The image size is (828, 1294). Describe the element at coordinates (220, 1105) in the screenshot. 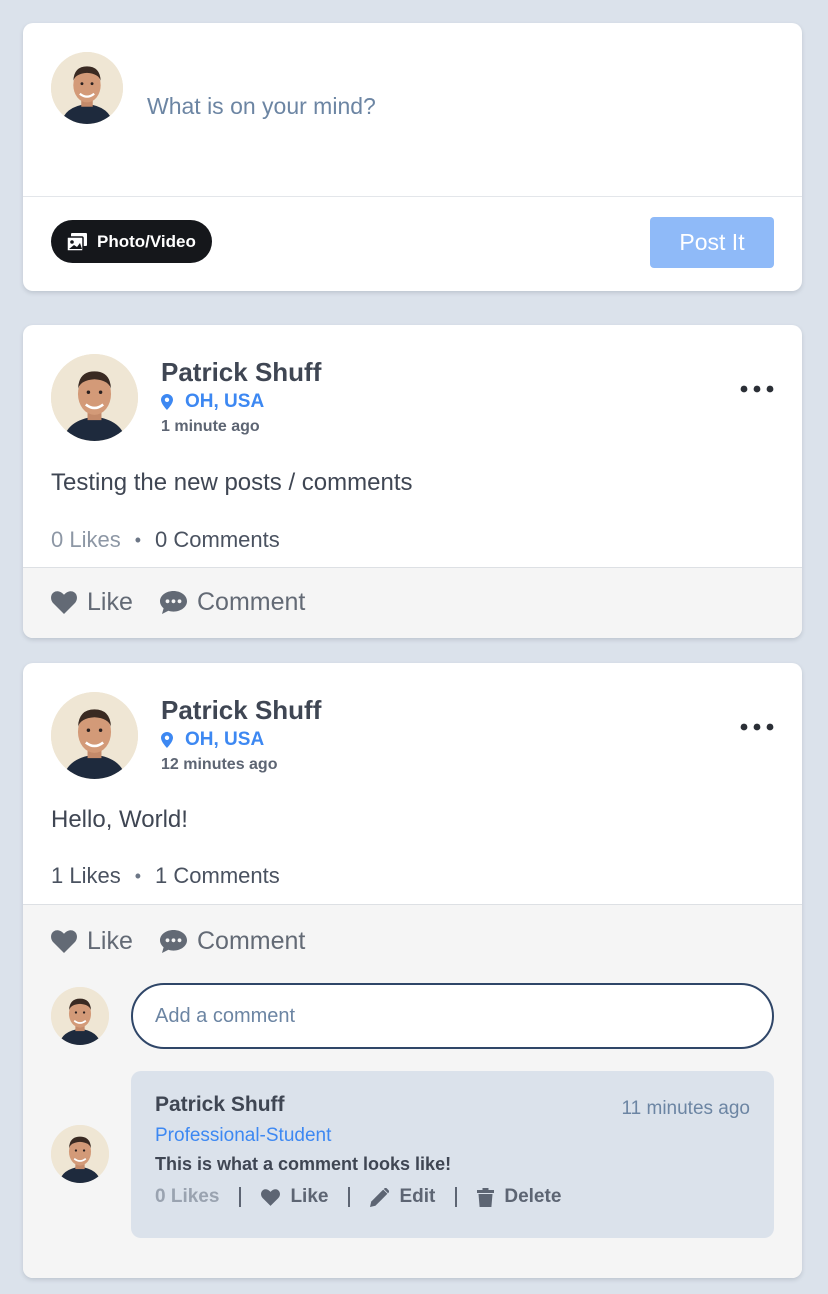

I see `comment-author: Patrick Shuff` at that location.